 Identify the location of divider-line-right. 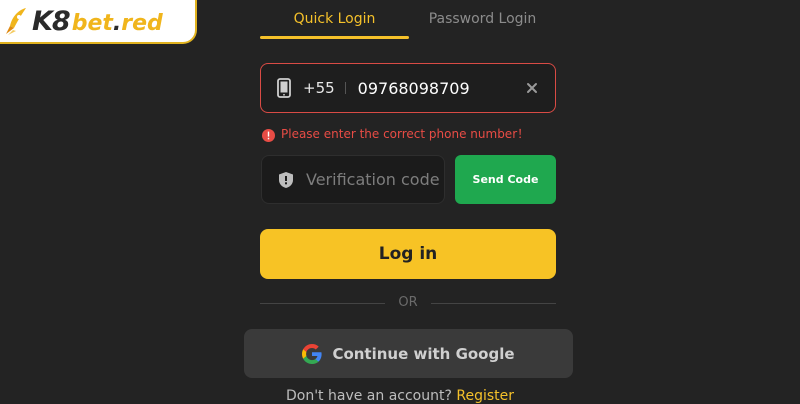
(493, 303).